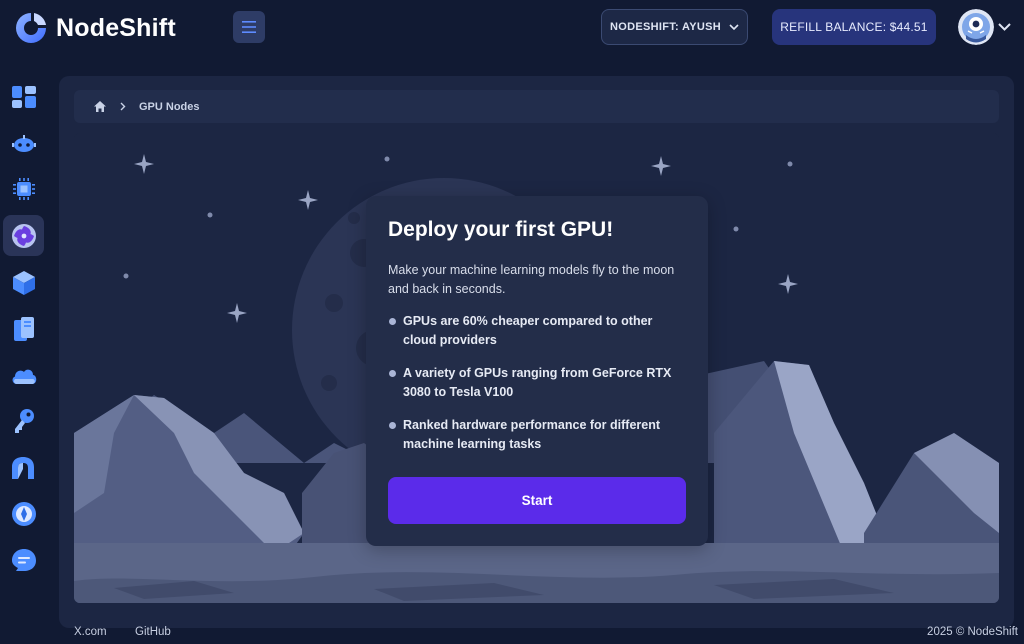  I want to click on cloud-icon, so click(24, 376).